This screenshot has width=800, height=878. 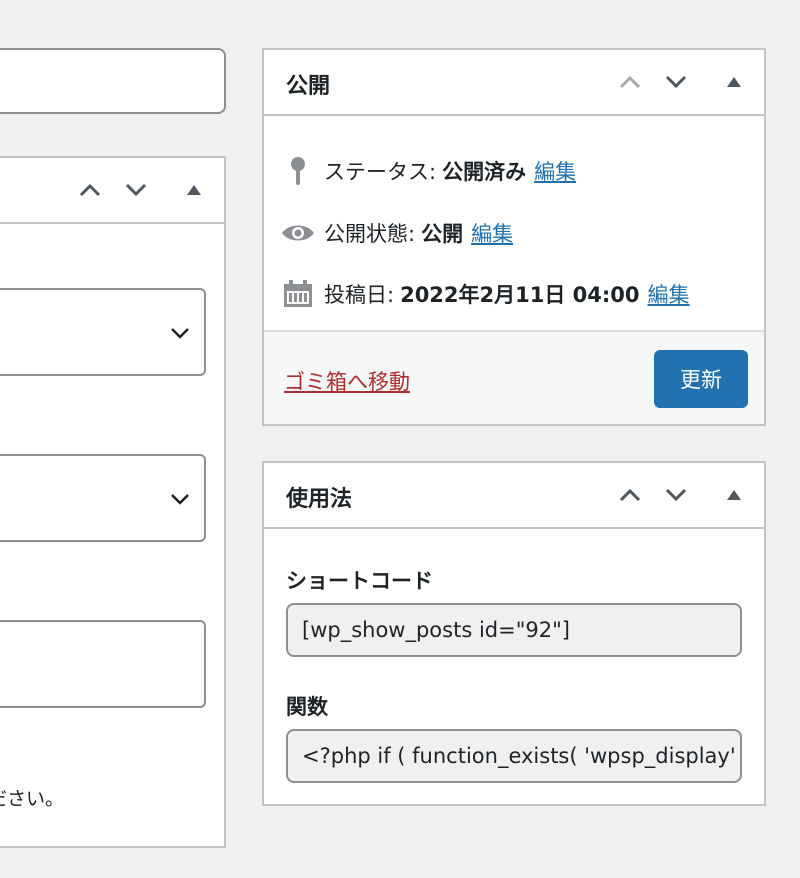 What do you see at coordinates (701, 379) in the screenshot?
I see `update-button: 更新` at bounding box center [701, 379].